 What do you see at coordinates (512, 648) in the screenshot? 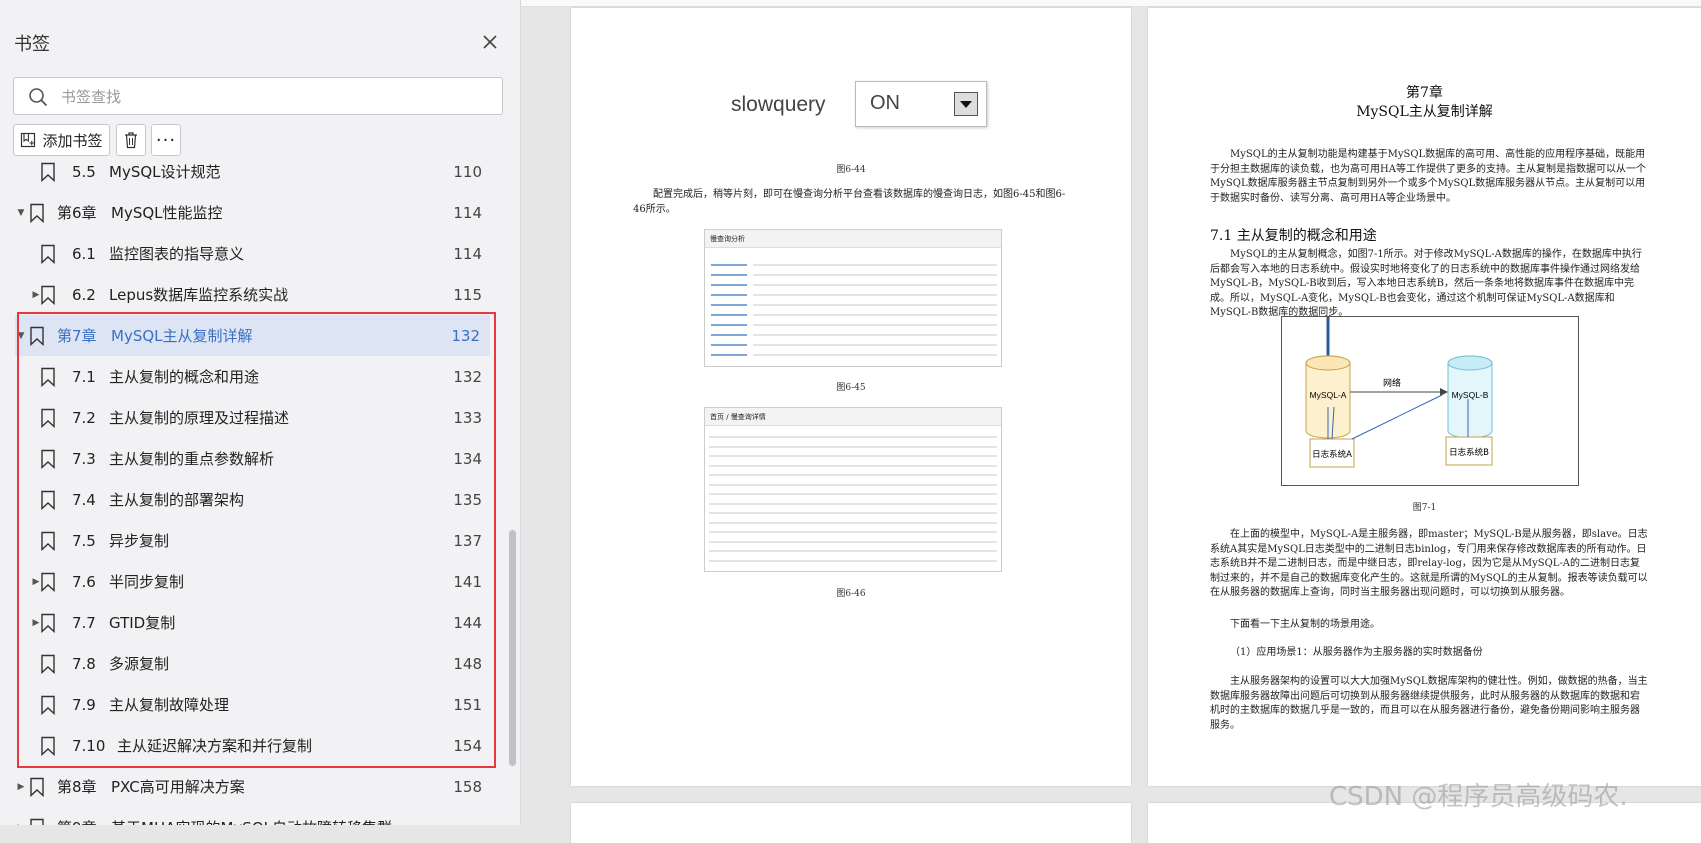
I see `sidebar-scrollbar` at bounding box center [512, 648].